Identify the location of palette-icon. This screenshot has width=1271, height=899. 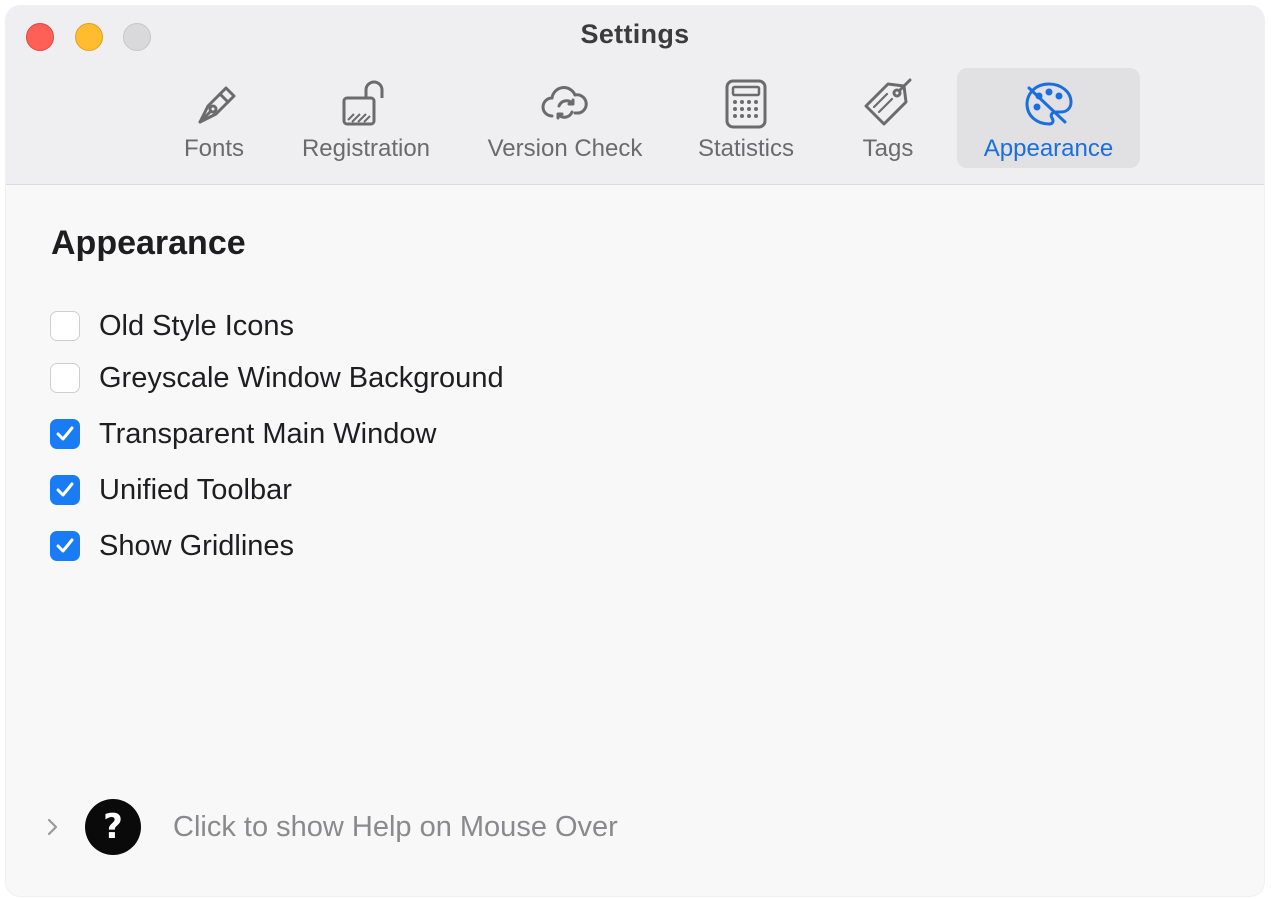
(1049, 104).